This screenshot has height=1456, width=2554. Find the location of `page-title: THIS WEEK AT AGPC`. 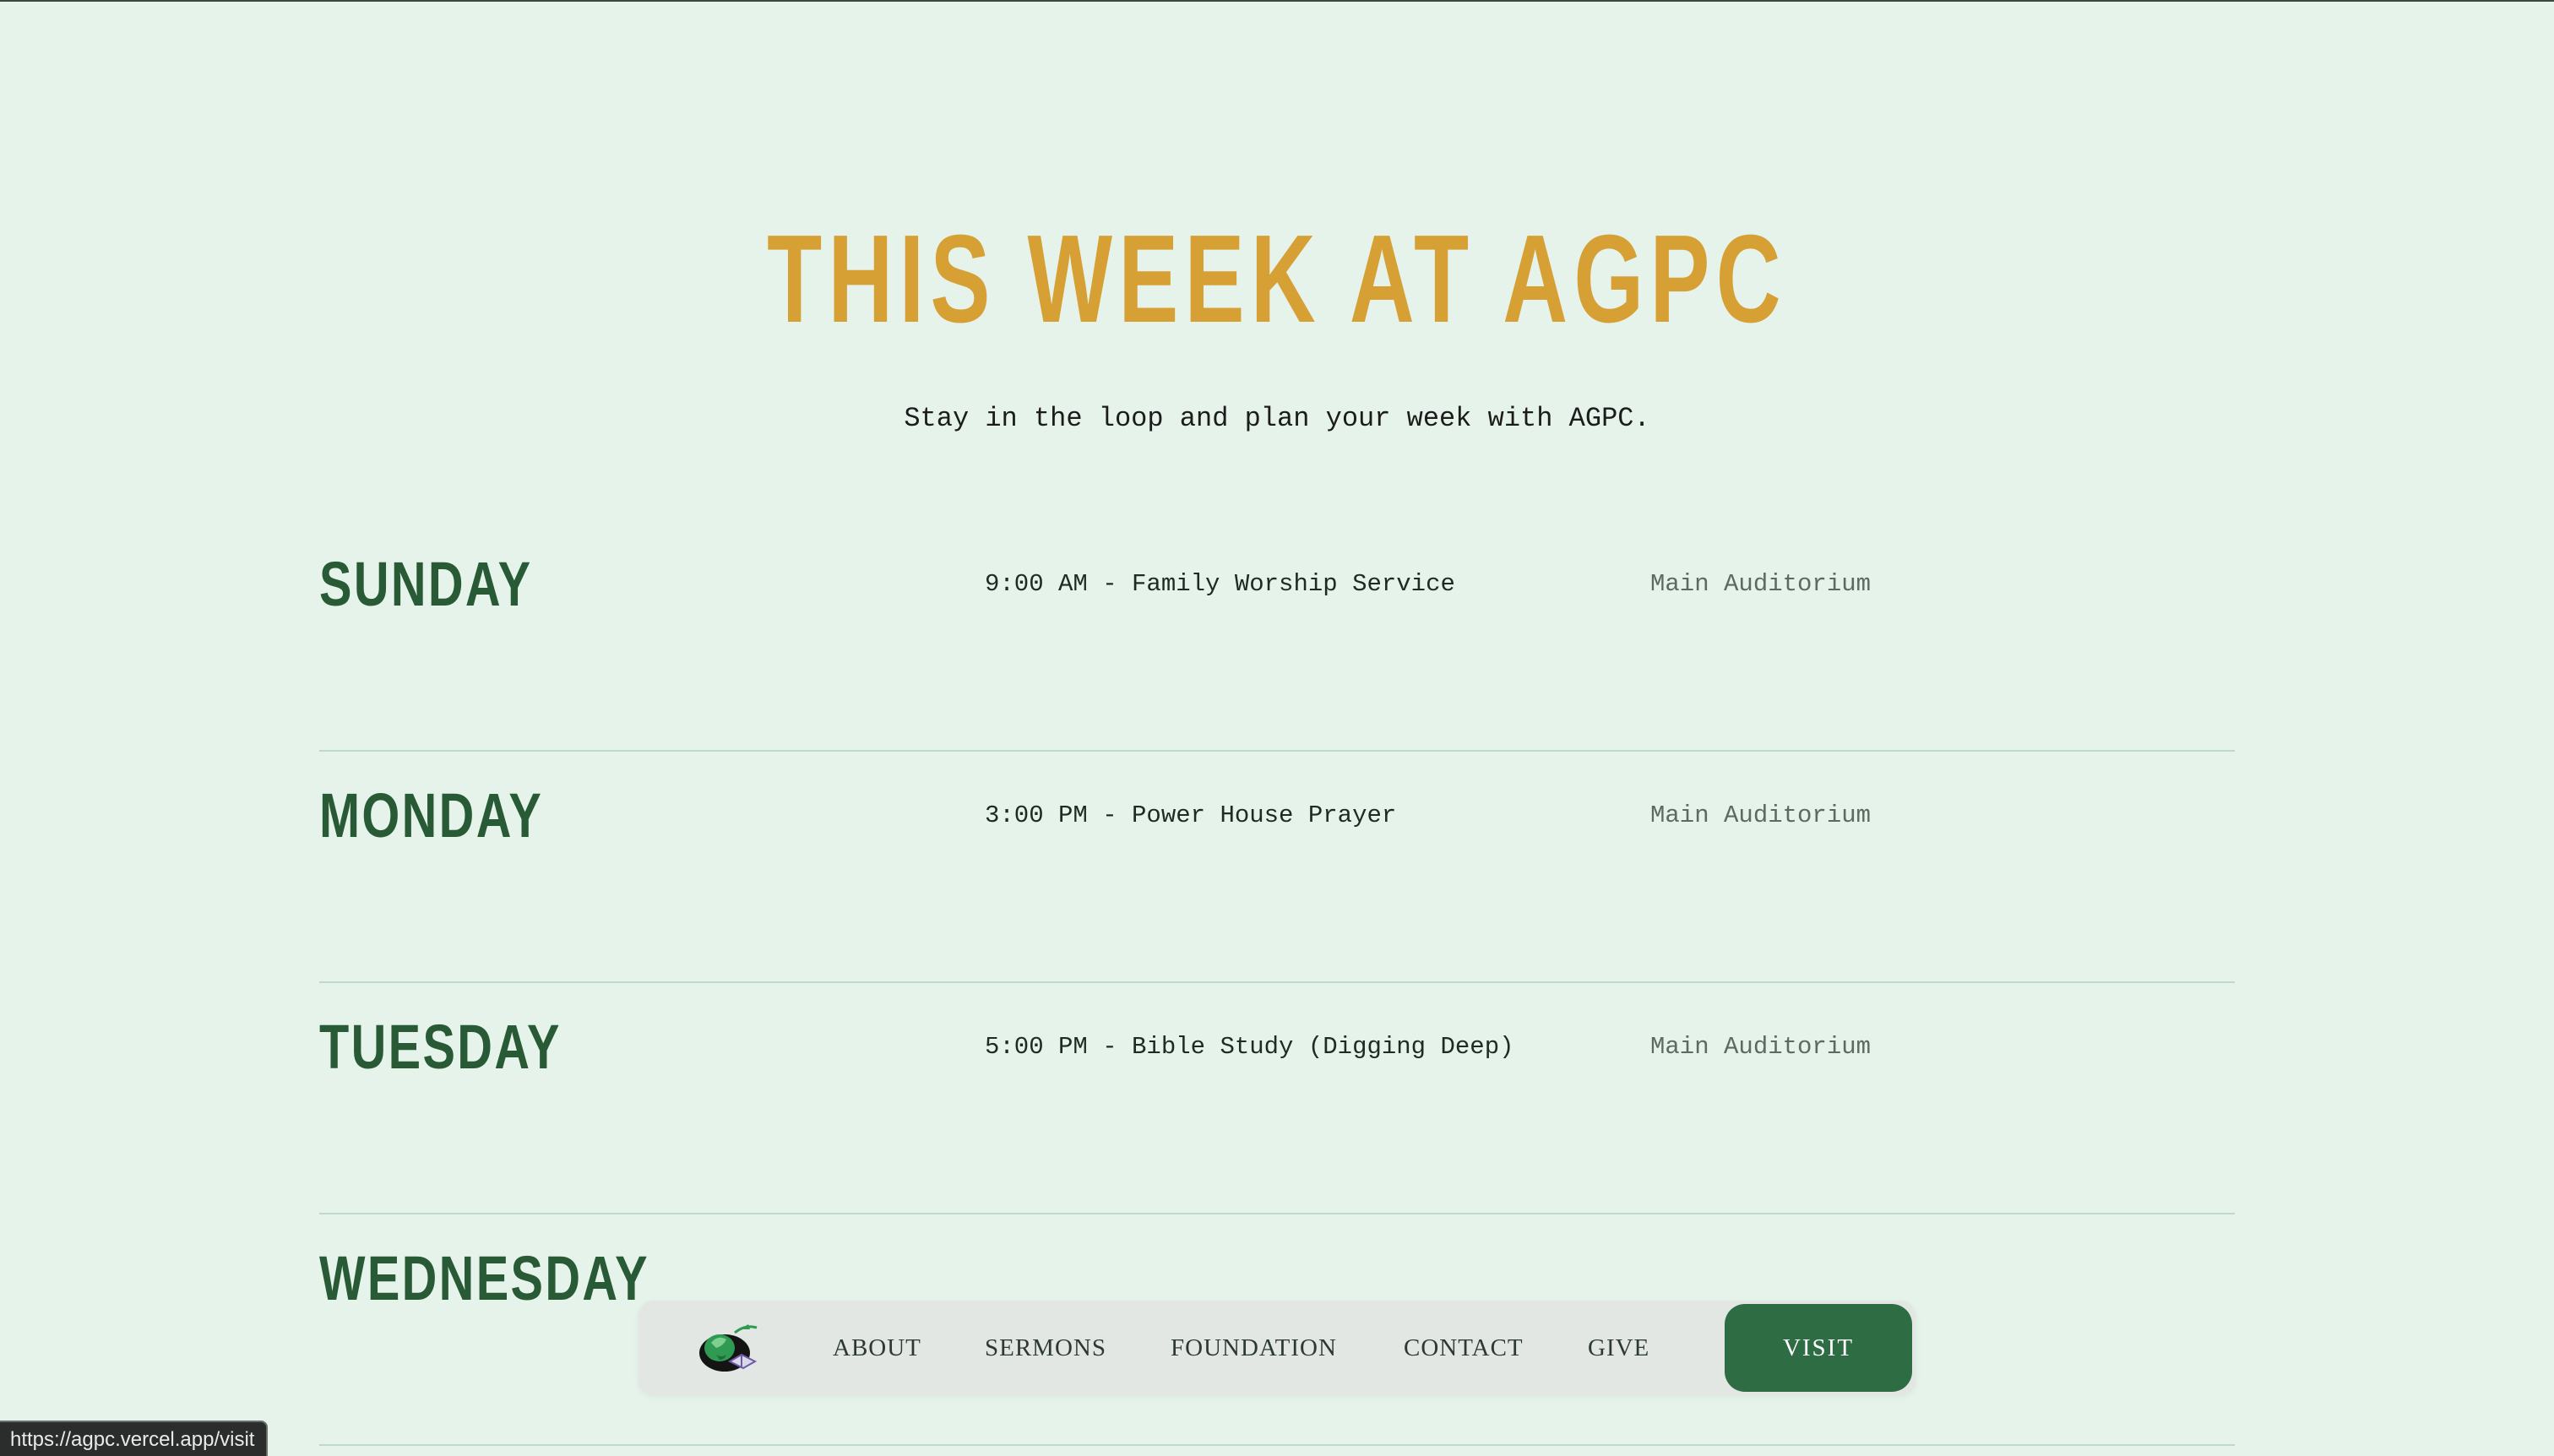

page-title: THIS WEEK AT AGPC is located at coordinates (1277, 279).